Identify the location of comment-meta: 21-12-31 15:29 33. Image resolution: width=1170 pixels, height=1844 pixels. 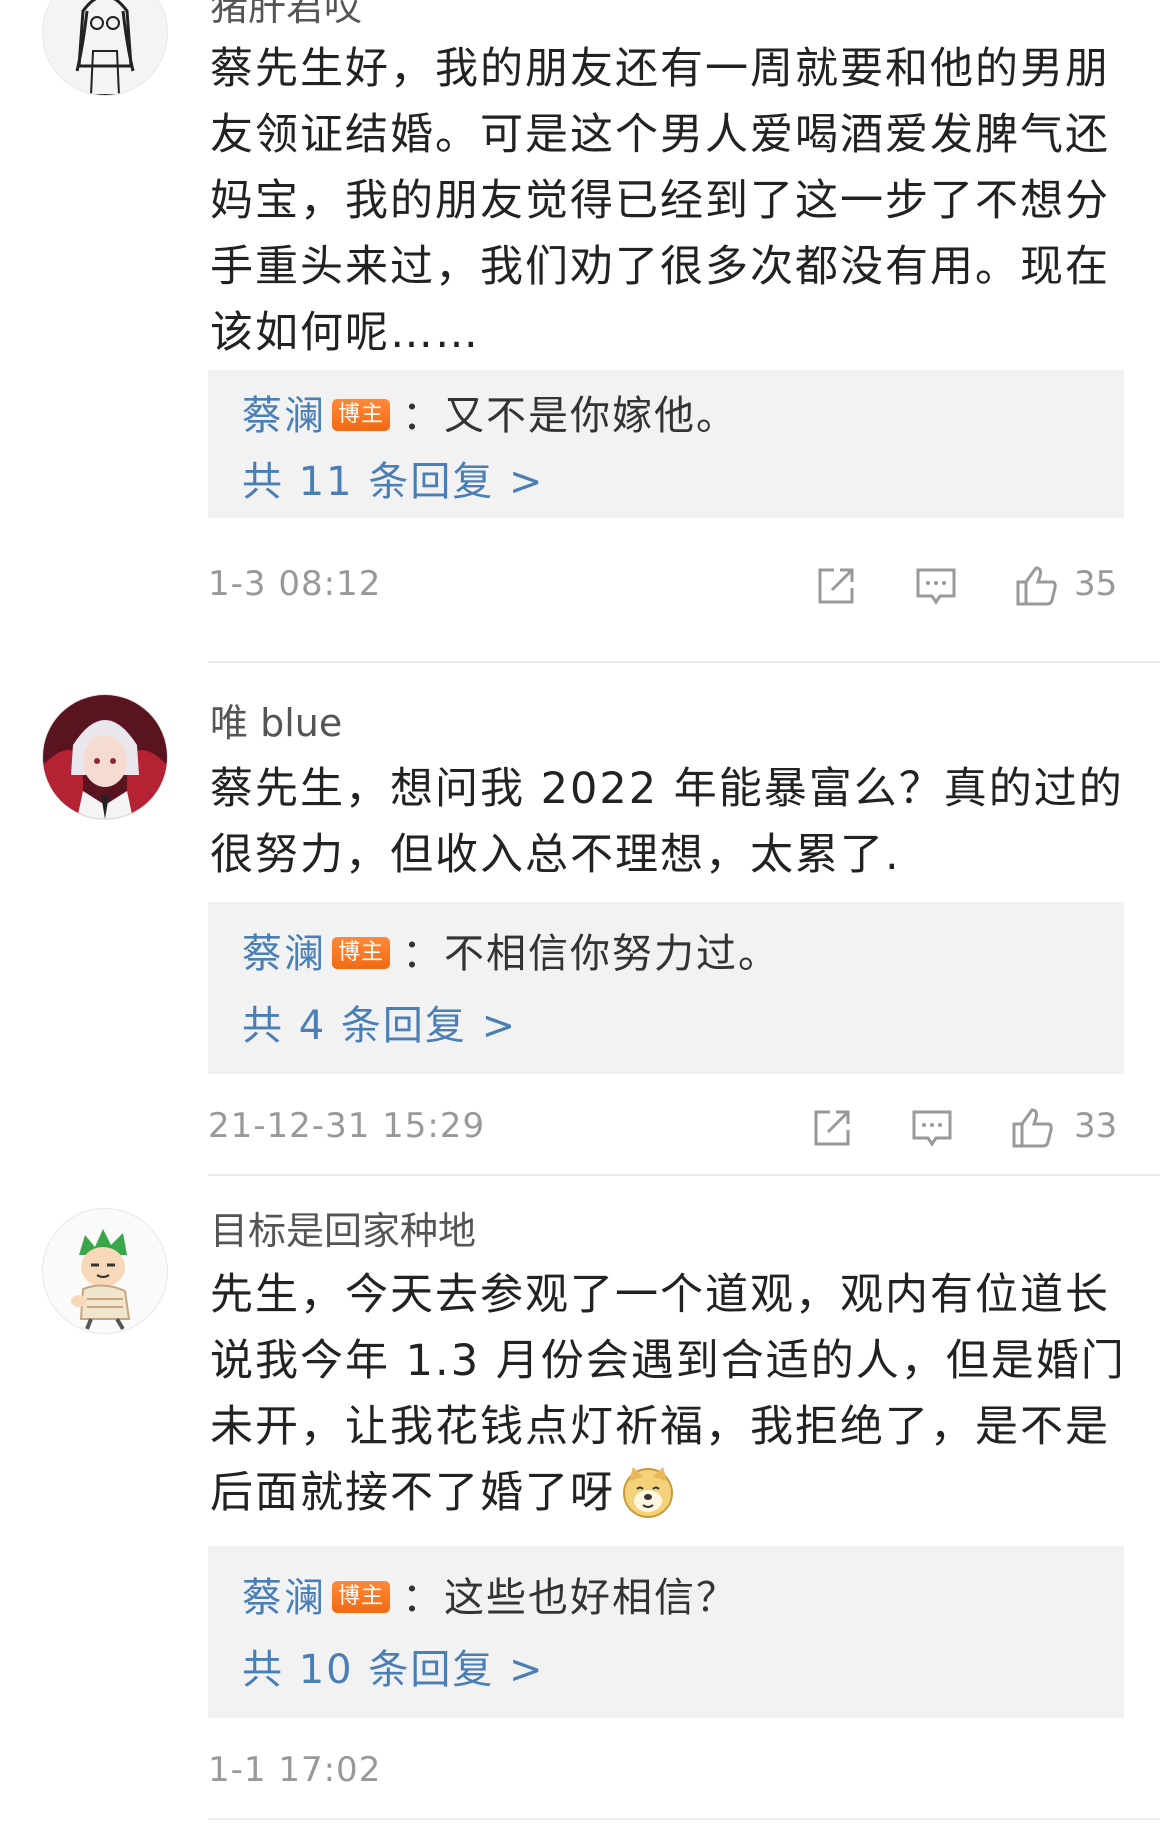
(666, 1128).